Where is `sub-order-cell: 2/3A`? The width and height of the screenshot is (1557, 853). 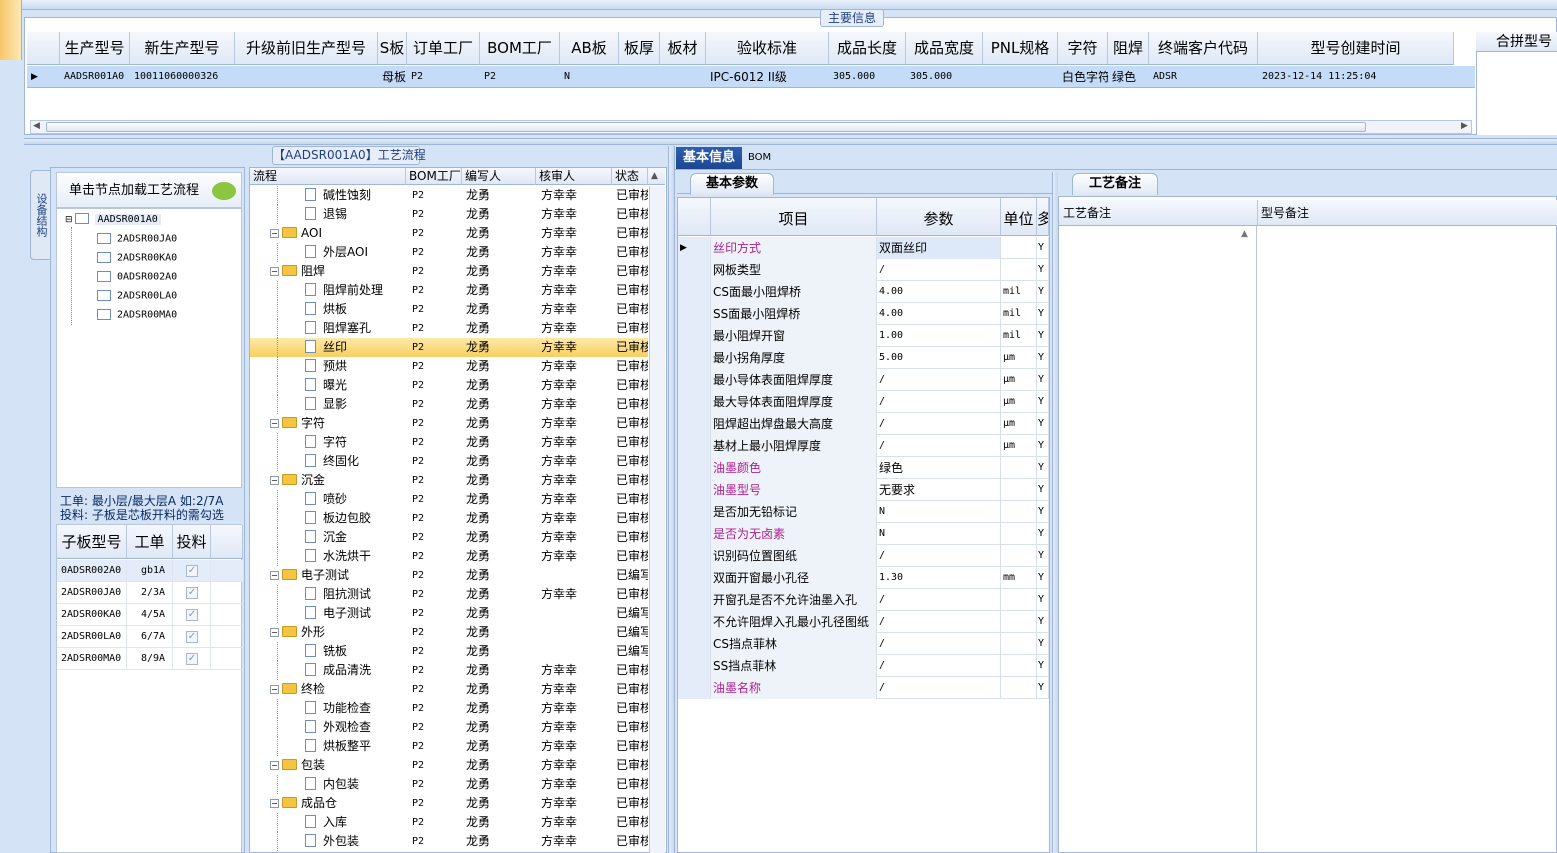 sub-order-cell: 2/3A is located at coordinates (150, 593).